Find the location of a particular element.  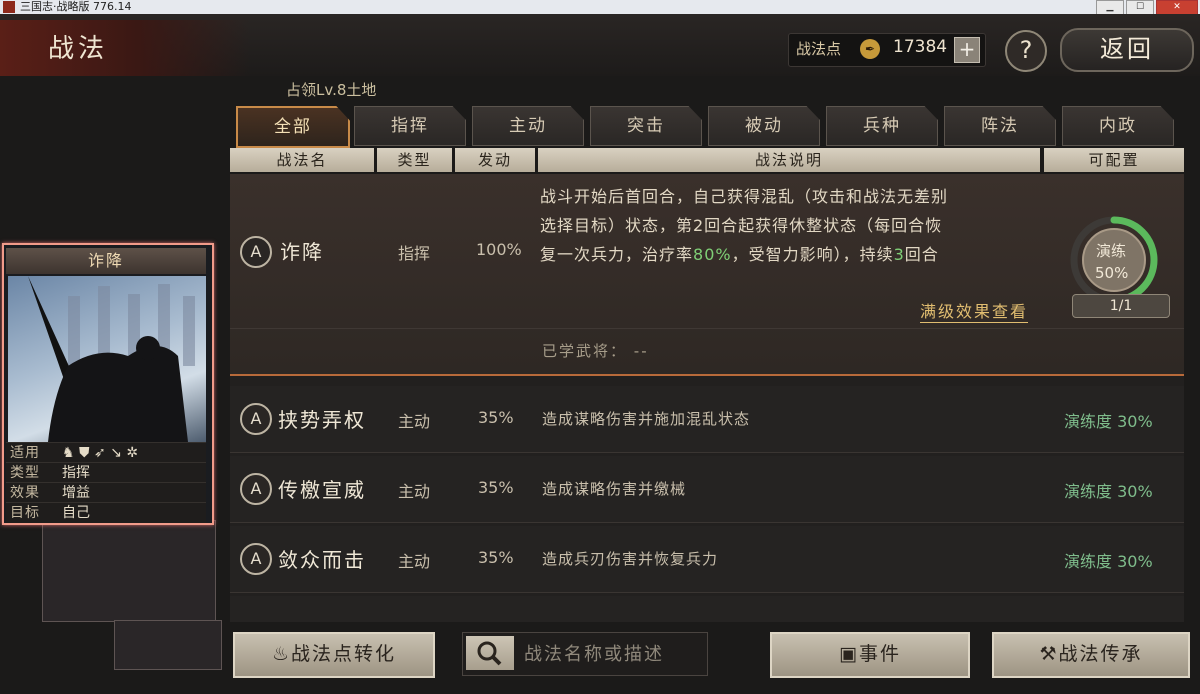

card-row-key: 效果 is located at coordinates (25, 493).